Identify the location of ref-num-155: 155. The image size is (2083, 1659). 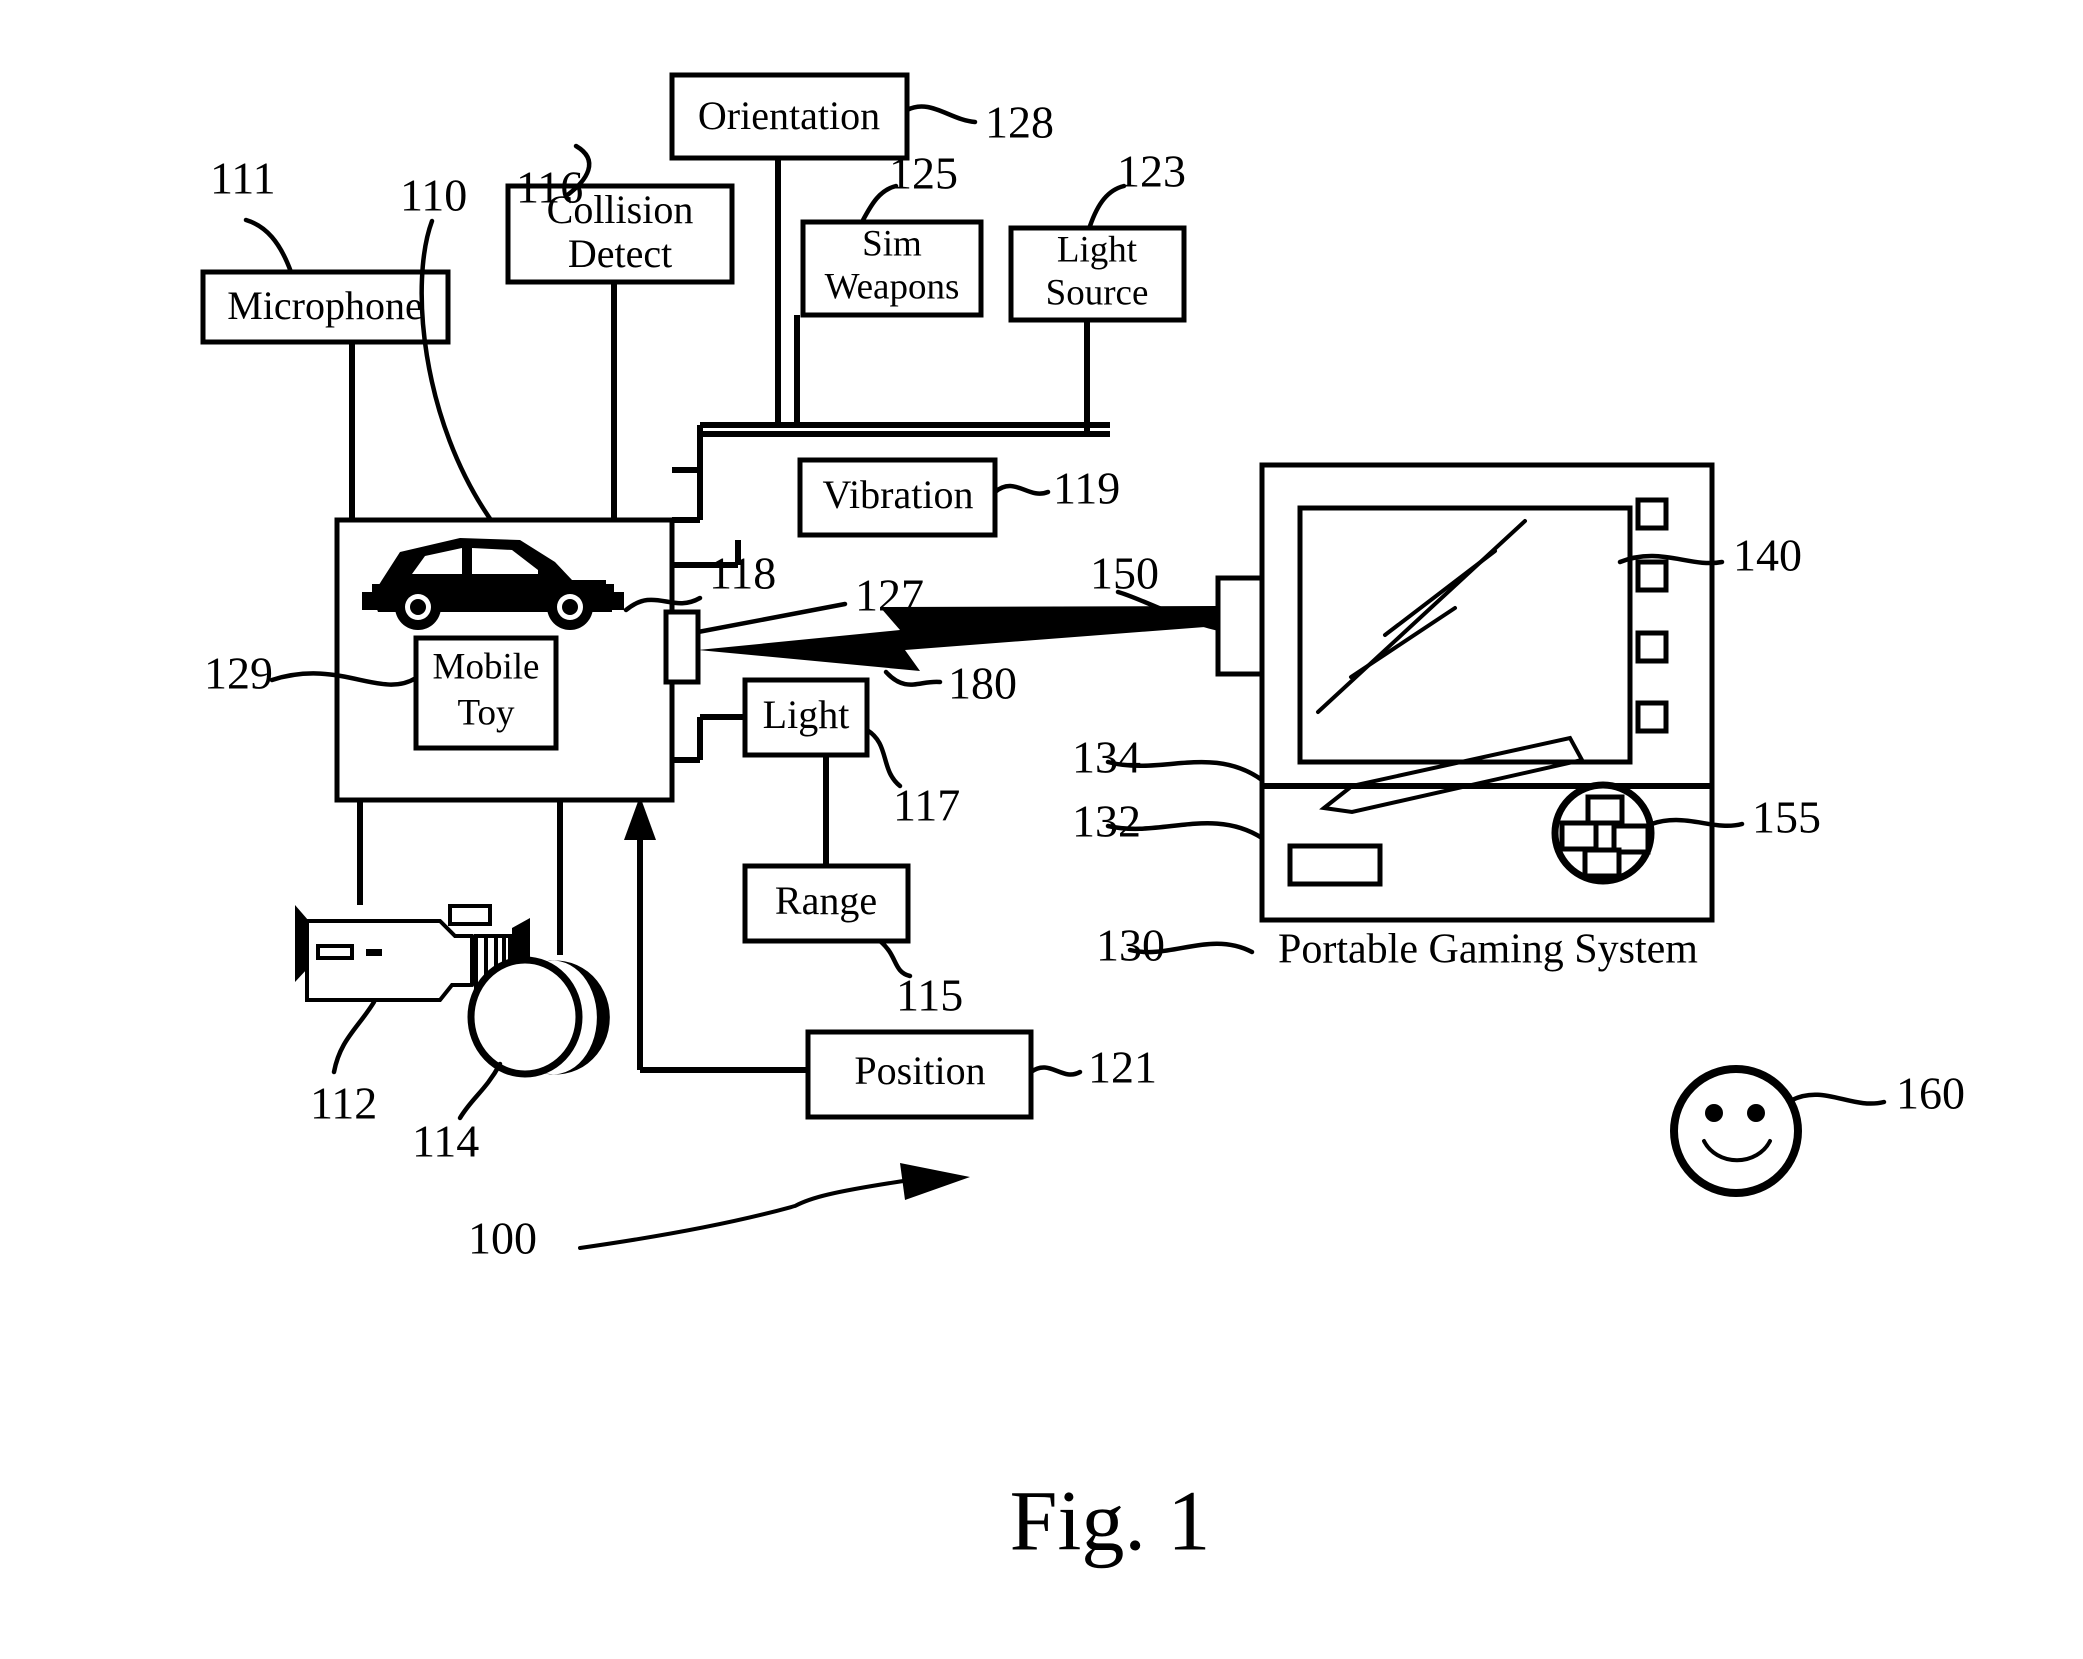
(1786, 817).